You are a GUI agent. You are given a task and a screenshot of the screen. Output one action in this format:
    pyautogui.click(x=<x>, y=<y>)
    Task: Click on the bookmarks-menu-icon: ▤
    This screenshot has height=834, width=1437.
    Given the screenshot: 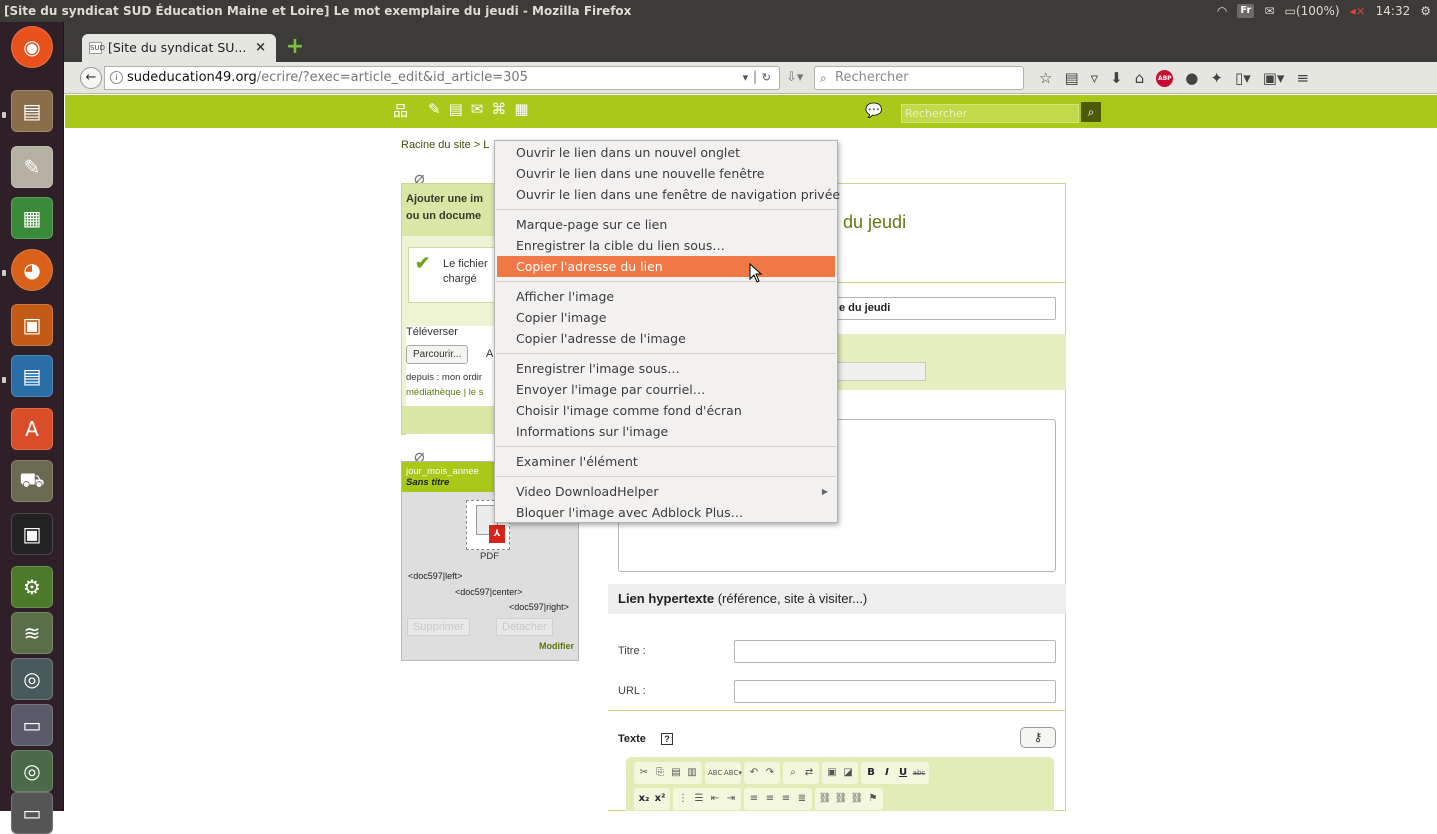 What is the action you would take?
    pyautogui.click(x=1071, y=78)
    